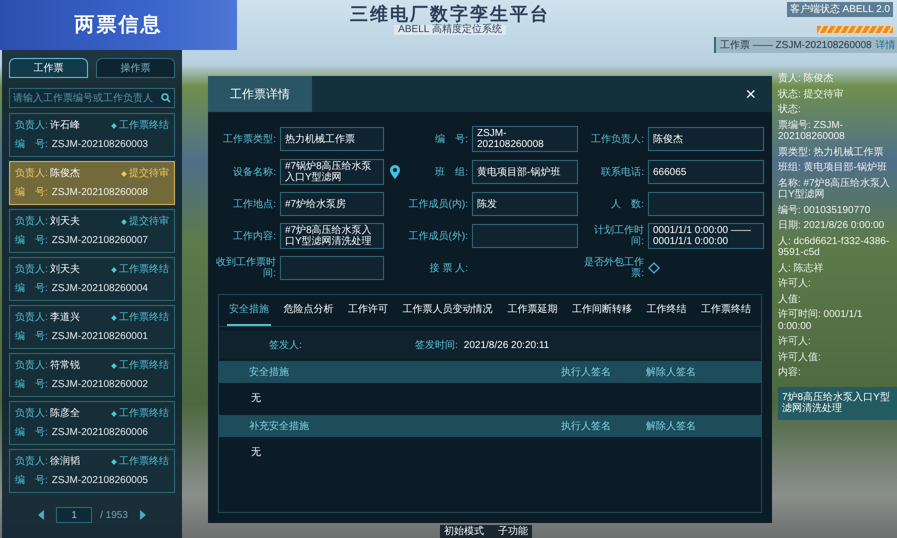 This screenshot has height=538, width=897. What do you see at coordinates (249, 310) in the screenshot?
I see `detail-tab: 安全措施` at bounding box center [249, 310].